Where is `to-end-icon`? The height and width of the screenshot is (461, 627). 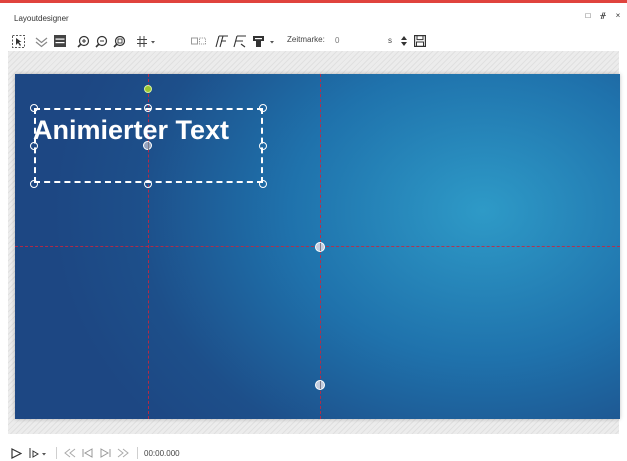 to-end-icon is located at coordinates (105, 453).